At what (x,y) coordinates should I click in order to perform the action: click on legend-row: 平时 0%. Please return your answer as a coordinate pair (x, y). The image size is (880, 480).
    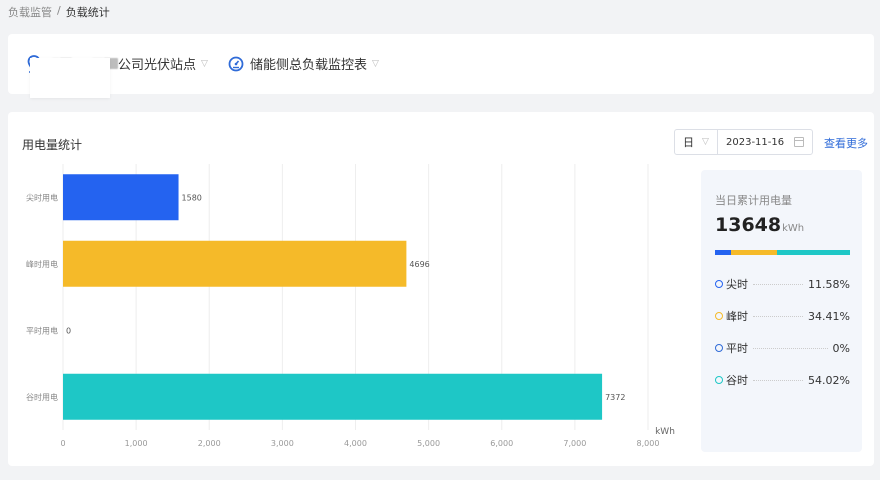
    Looking at the image, I should click on (782, 348).